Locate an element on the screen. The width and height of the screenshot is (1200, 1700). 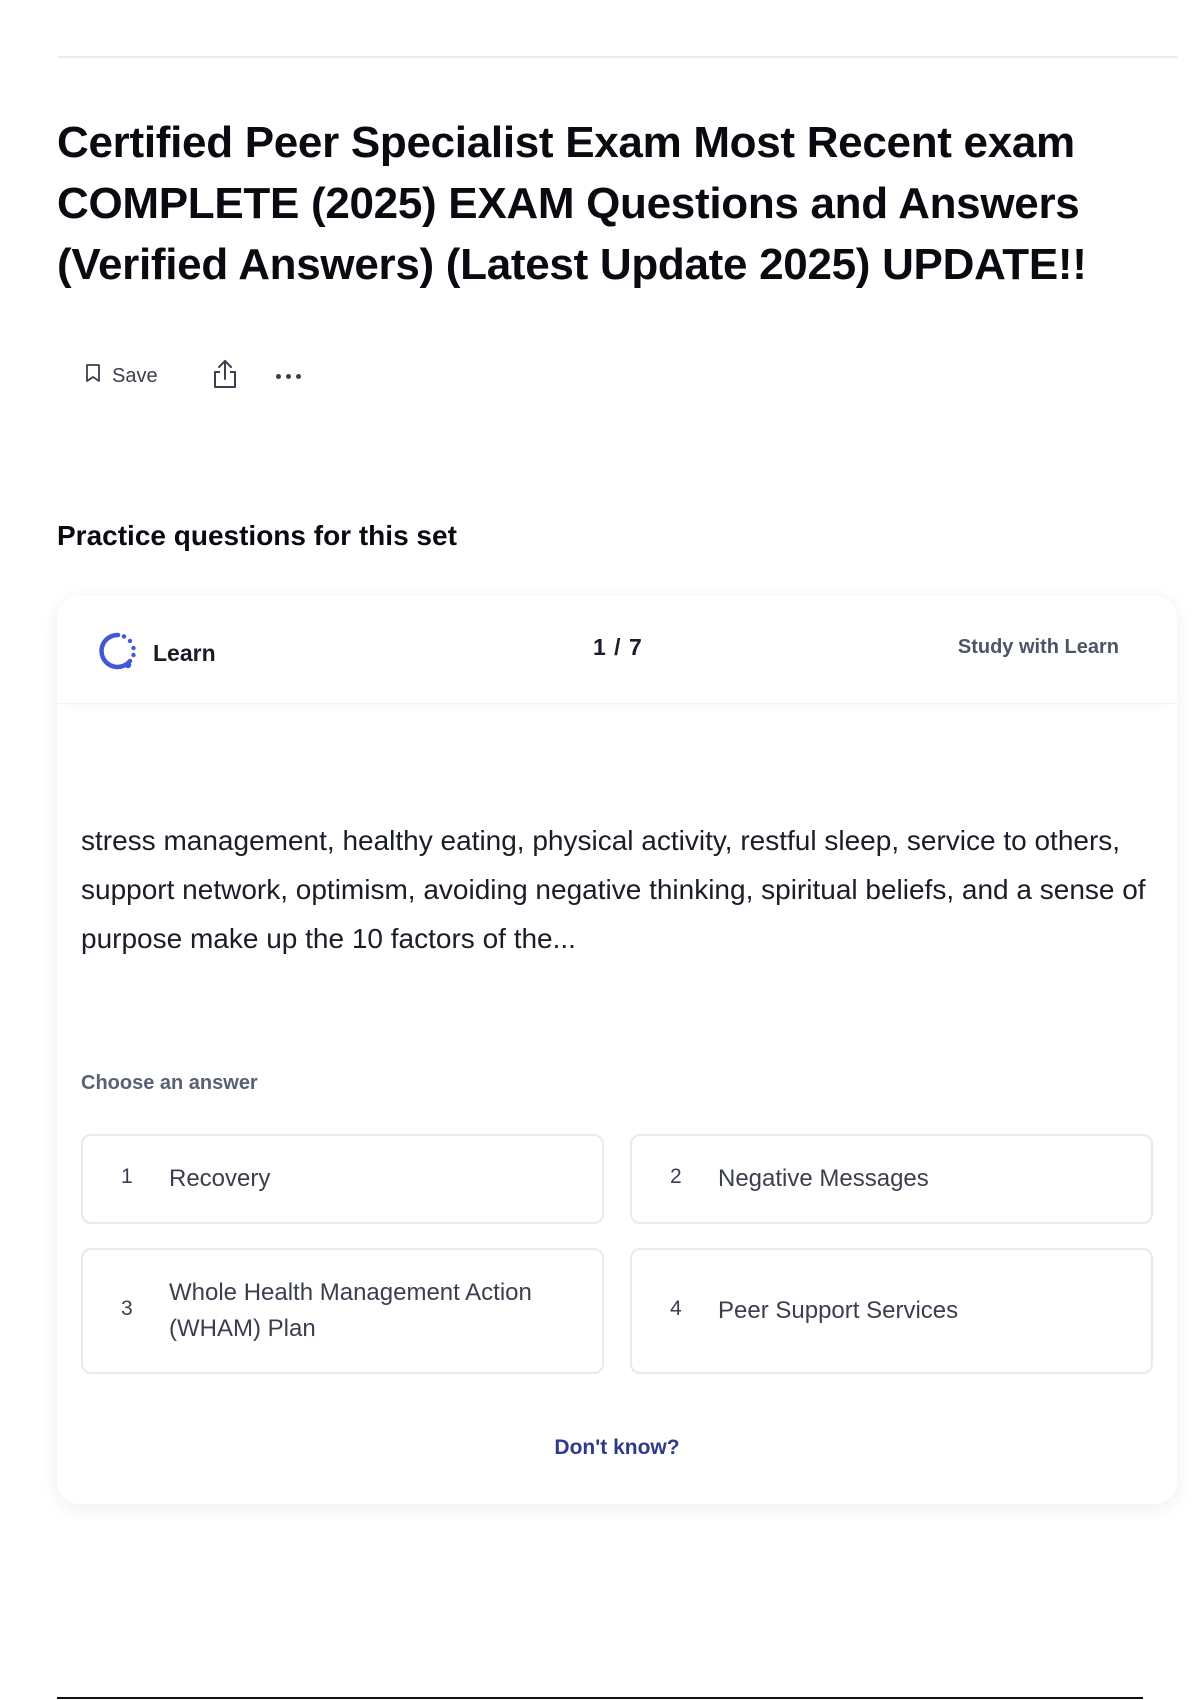
option-text: Peer Support Services is located at coordinates (838, 1310).